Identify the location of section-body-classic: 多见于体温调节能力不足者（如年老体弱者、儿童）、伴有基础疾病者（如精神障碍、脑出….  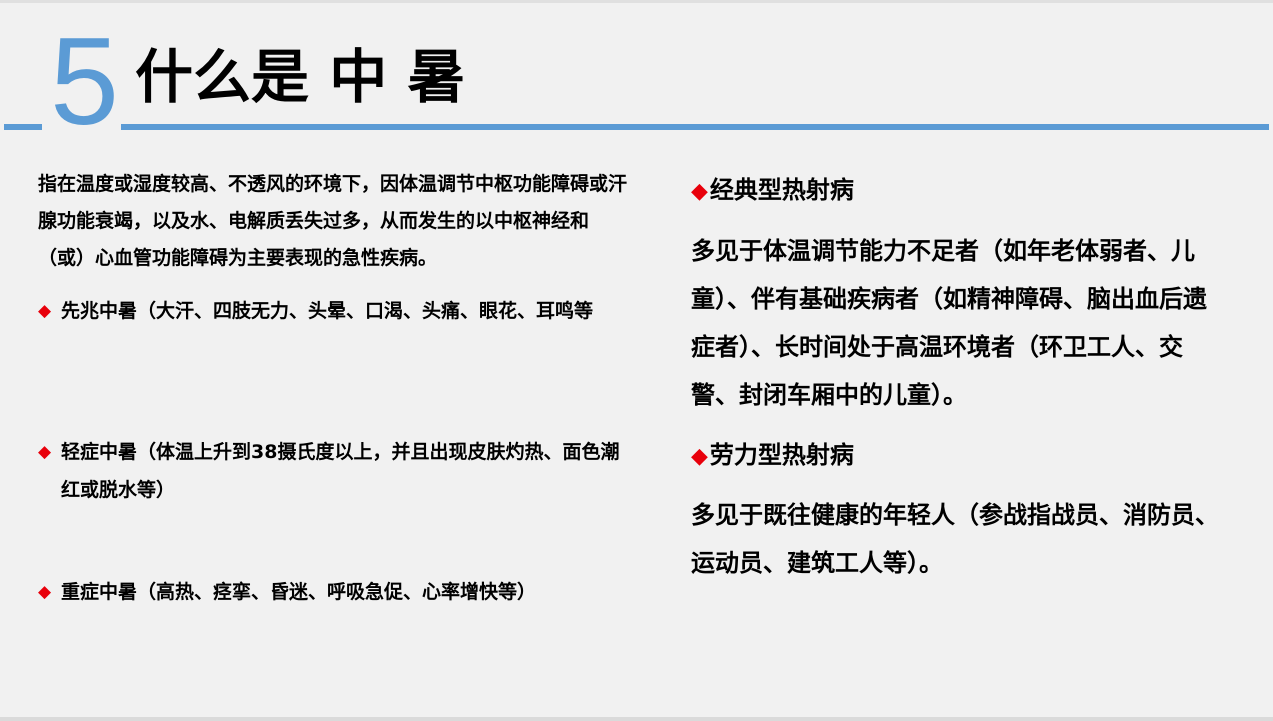
(949, 323).